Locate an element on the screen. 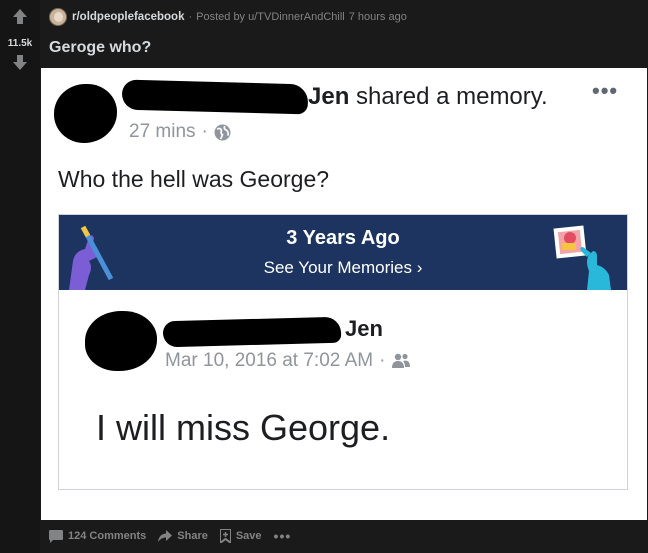 This screenshot has width=648, height=553. share-button: Share is located at coordinates (183, 536).